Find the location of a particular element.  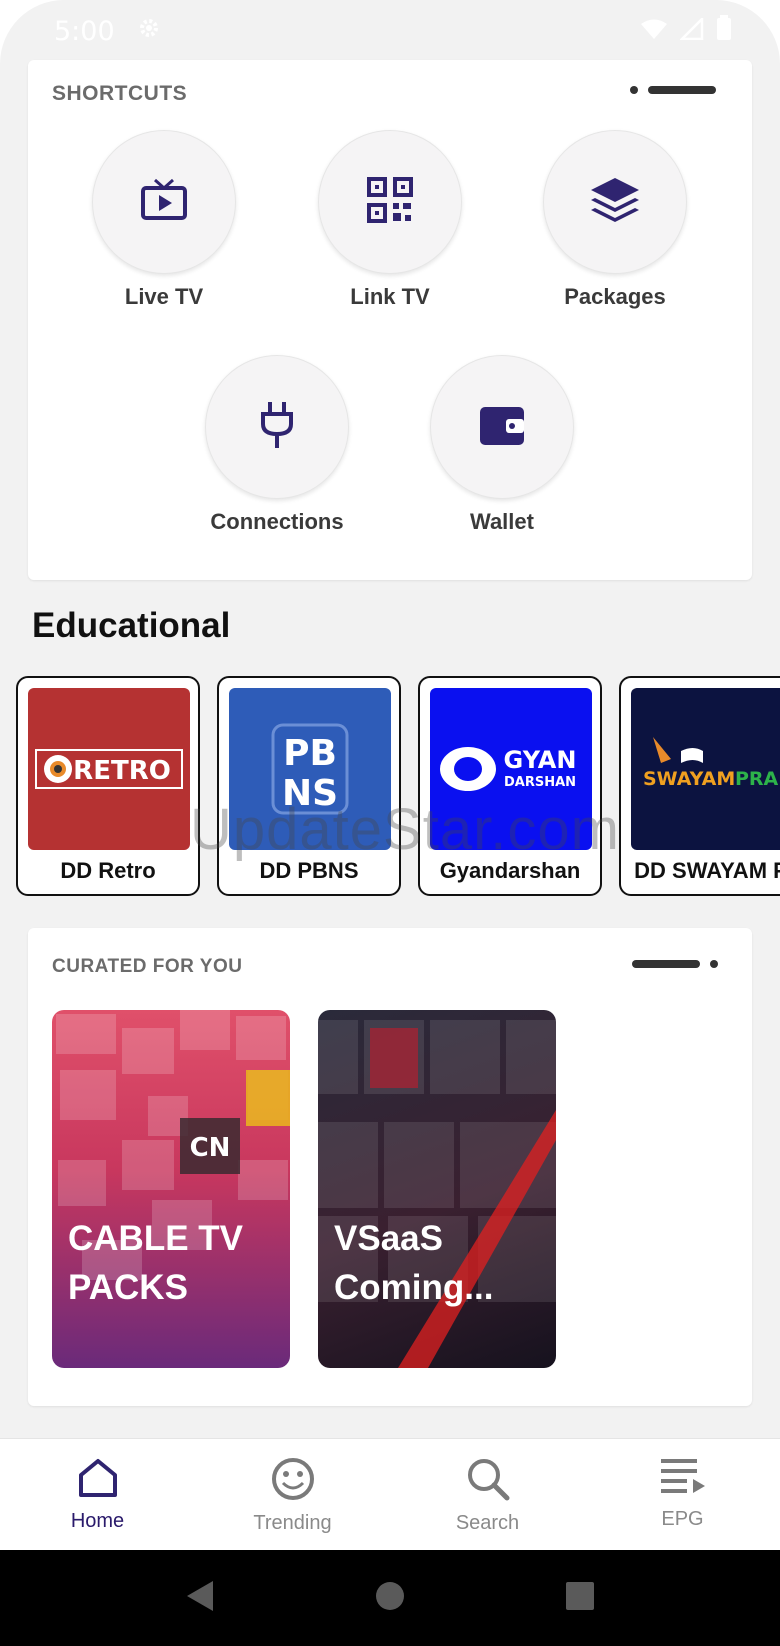

channel-logo-retro: RETRO is located at coordinates (109, 769).